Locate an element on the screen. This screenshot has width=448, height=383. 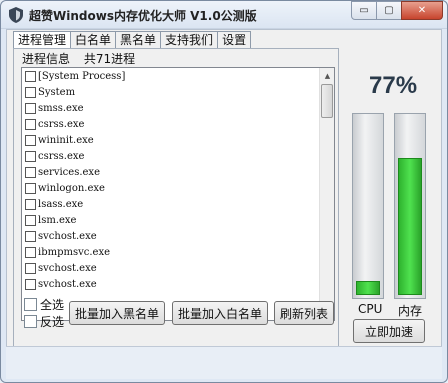
window-controls: ▭ ▢ ✕ is located at coordinates (397, 11).